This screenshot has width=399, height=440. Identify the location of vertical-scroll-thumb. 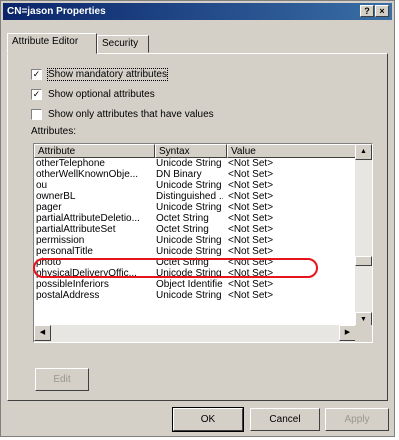
(363, 261).